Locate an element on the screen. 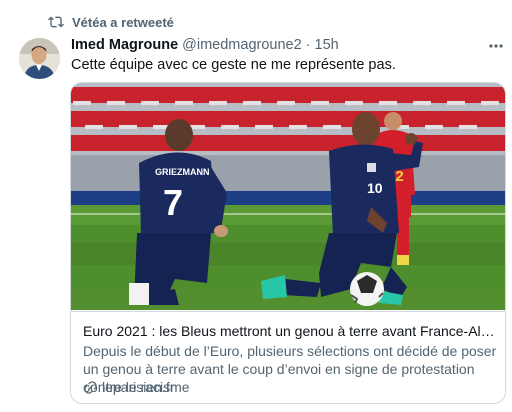 The width and height of the screenshot is (512, 412). link-icon is located at coordinates (90, 387).